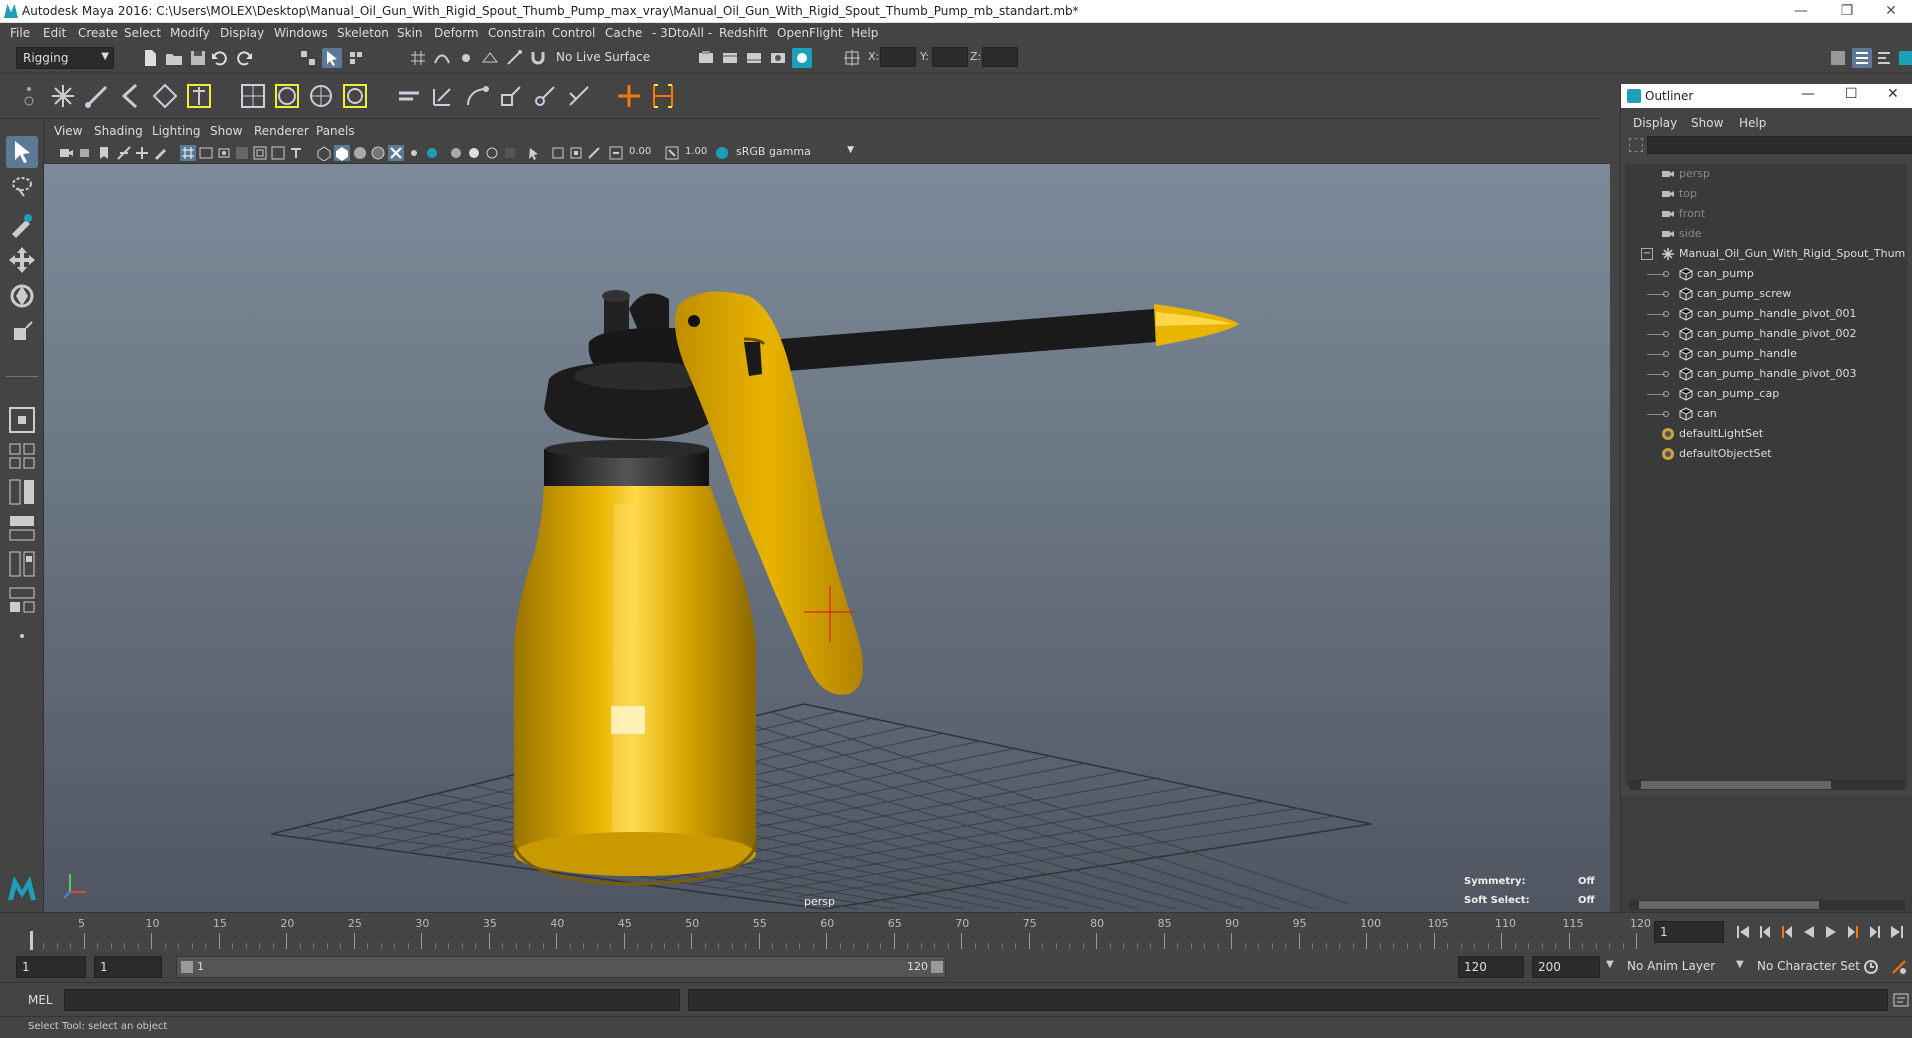 This screenshot has height=1038, width=1912. What do you see at coordinates (538, 58) in the screenshot?
I see `magnet-icon` at bounding box center [538, 58].